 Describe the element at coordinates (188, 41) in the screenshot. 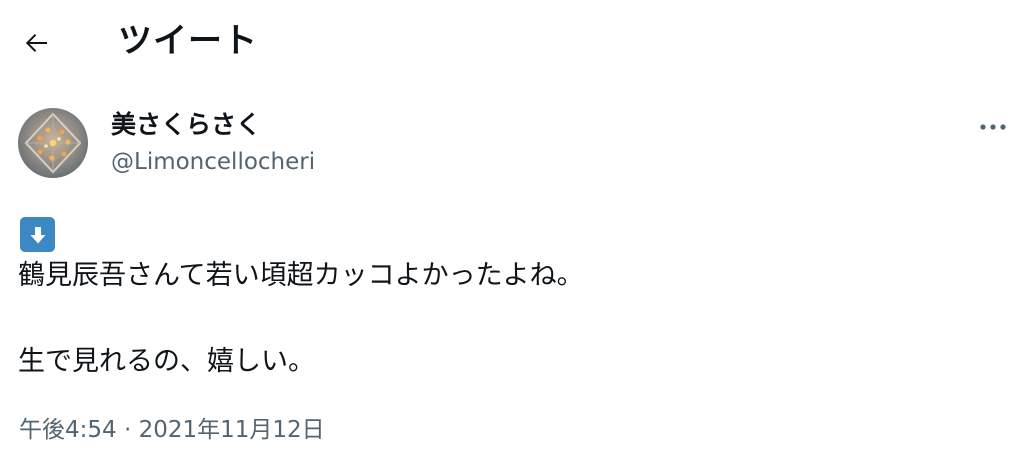

I see `page-title: ツイート` at that location.